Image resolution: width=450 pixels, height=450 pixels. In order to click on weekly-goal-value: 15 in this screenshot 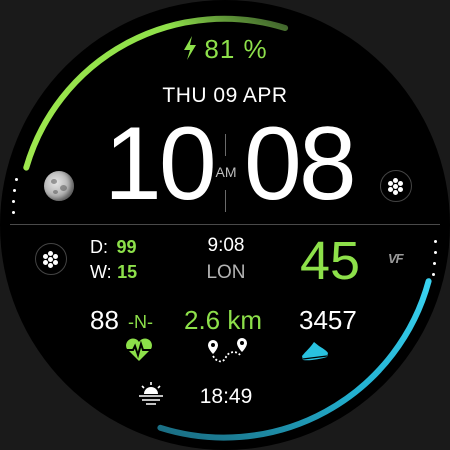, I will do `click(127, 272)`.